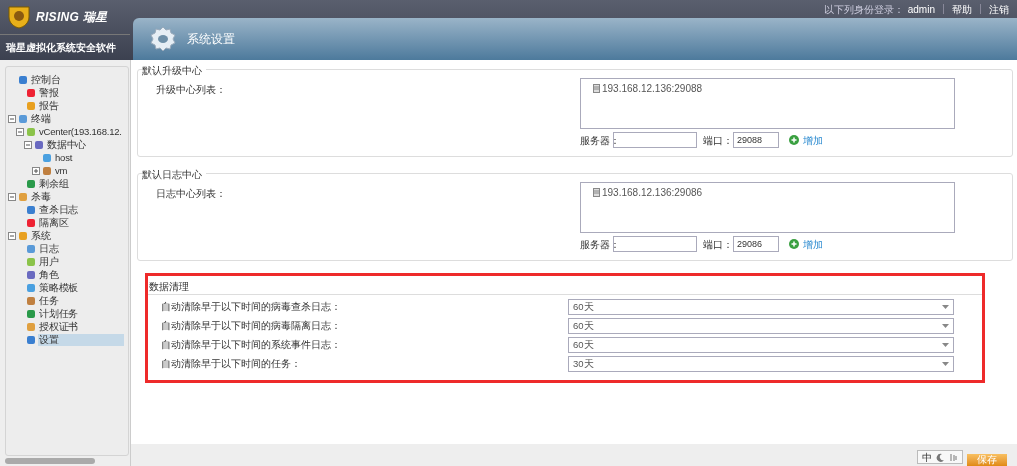 The width and height of the screenshot is (1017, 466). I want to click on tree-item: host, so click(64, 157).